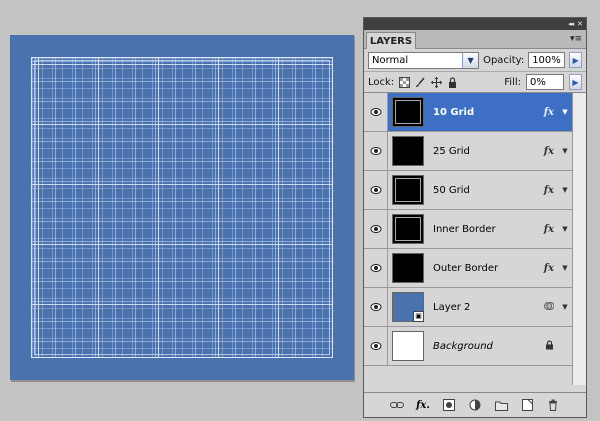 This screenshot has width=600, height=421. Describe the element at coordinates (408, 307) in the screenshot. I see `layer-thumbnail: ▣` at that location.